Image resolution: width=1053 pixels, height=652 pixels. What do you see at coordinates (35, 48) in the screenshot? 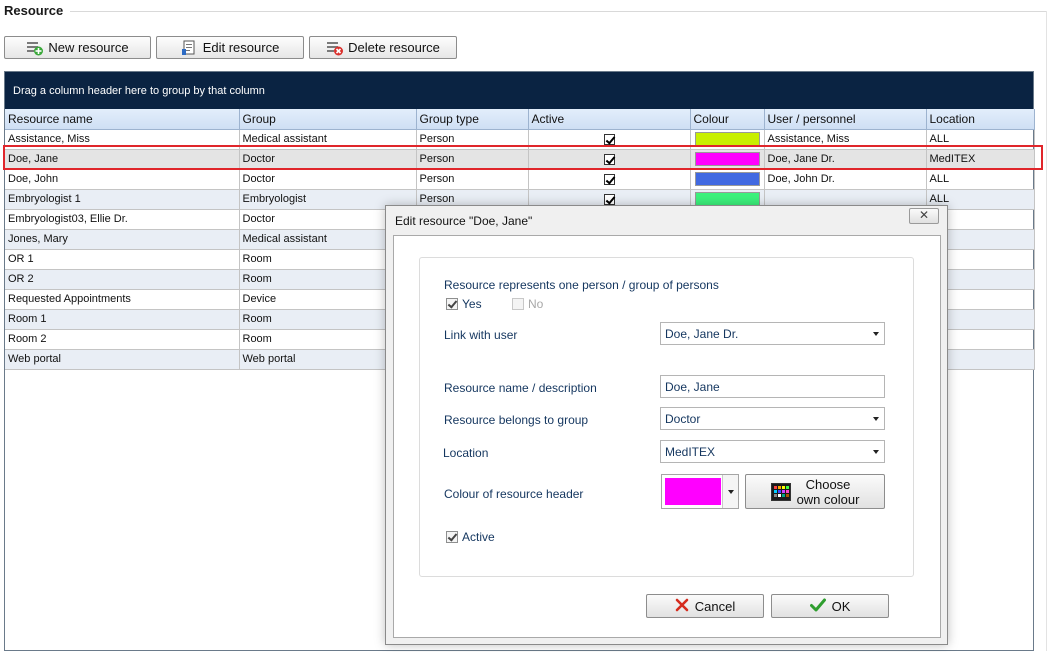
I see `add-icon` at bounding box center [35, 48].